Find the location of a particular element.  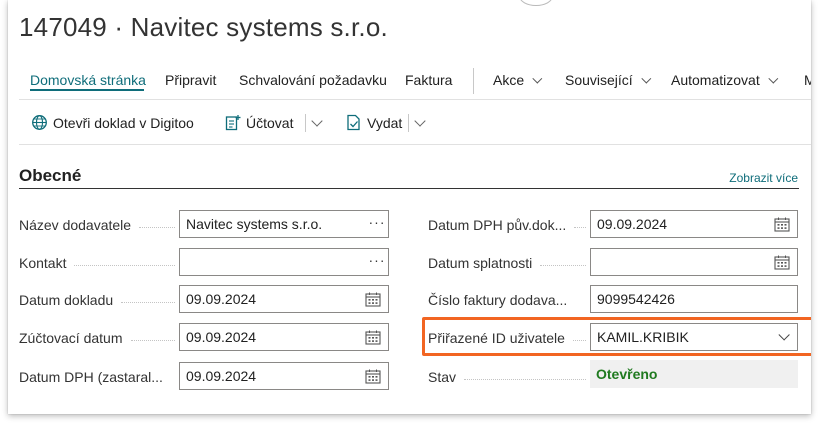

document-date-label: Datum dokladu is located at coordinates (99, 300).